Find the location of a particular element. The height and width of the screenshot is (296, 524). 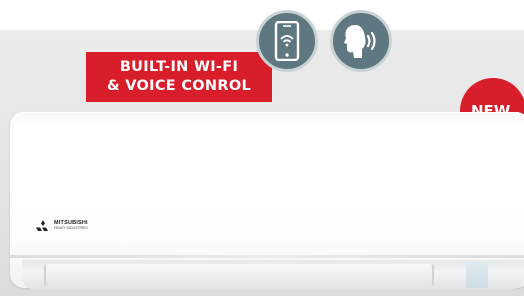

brand-logo: MITSUBISHI HEAVY INDUSTRIES is located at coordinates (62, 226).